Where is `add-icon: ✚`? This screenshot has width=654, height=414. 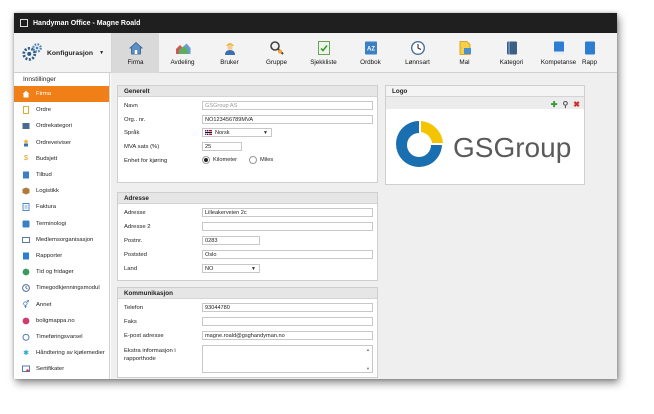
add-icon: ✚ is located at coordinates (554, 104).